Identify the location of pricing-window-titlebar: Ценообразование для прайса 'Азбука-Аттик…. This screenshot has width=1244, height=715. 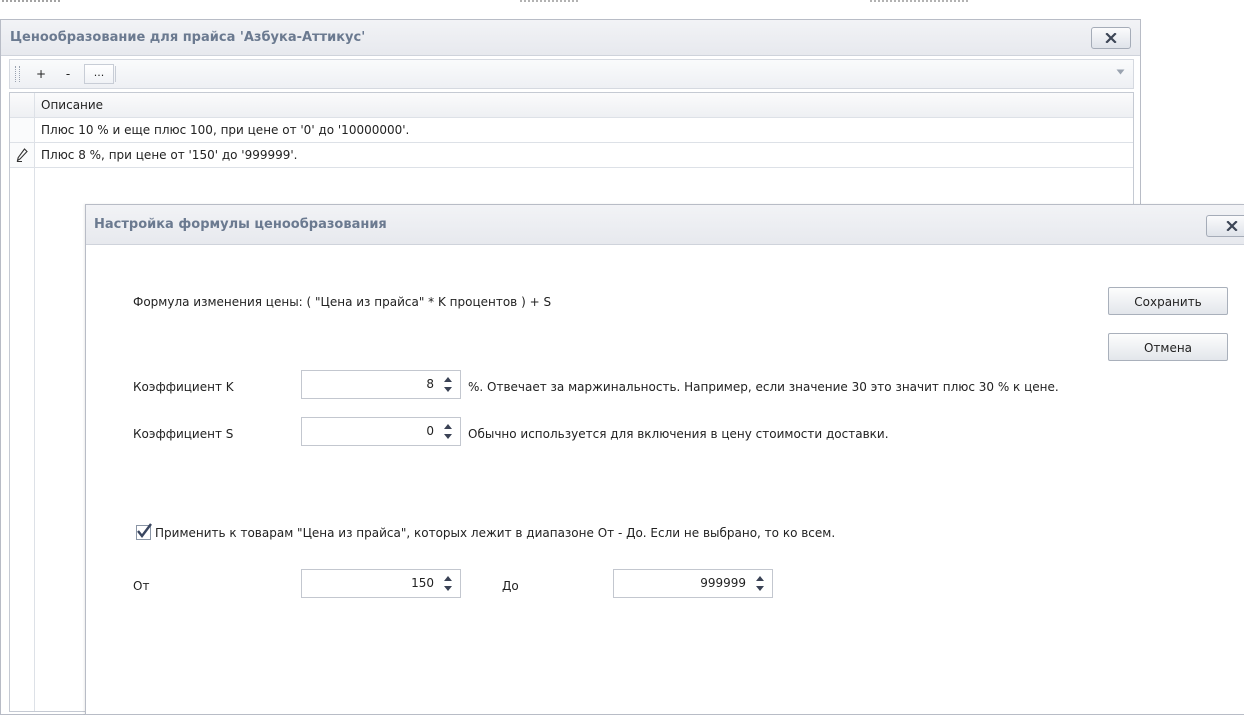
(570, 38).